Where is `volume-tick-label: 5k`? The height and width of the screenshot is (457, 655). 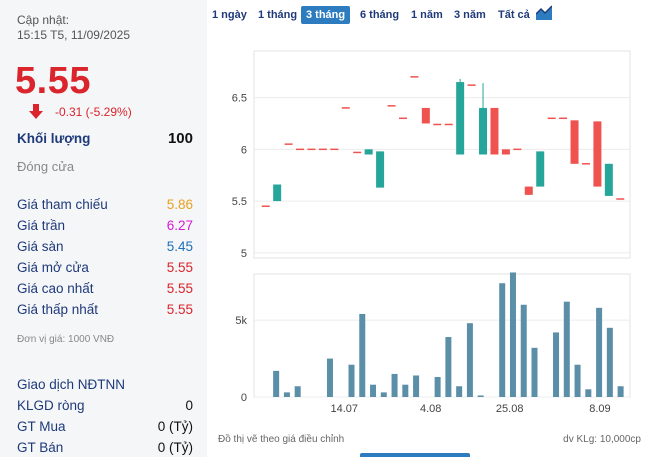 volume-tick-label: 5k is located at coordinates (241, 321).